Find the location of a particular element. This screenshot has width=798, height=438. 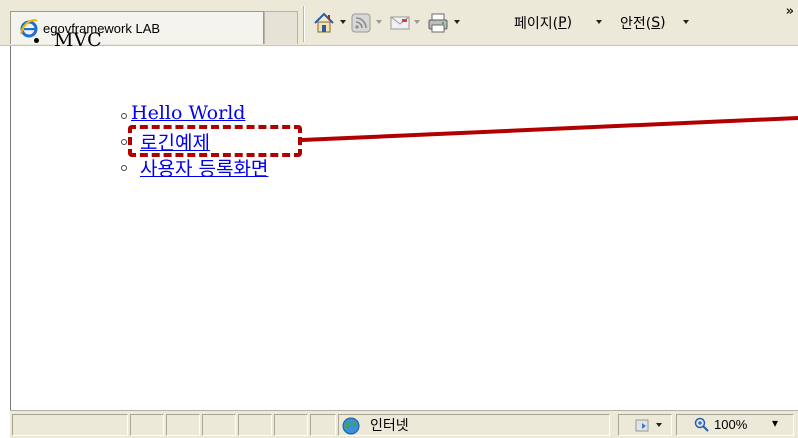

zoom-icon is located at coordinates (701, 424).